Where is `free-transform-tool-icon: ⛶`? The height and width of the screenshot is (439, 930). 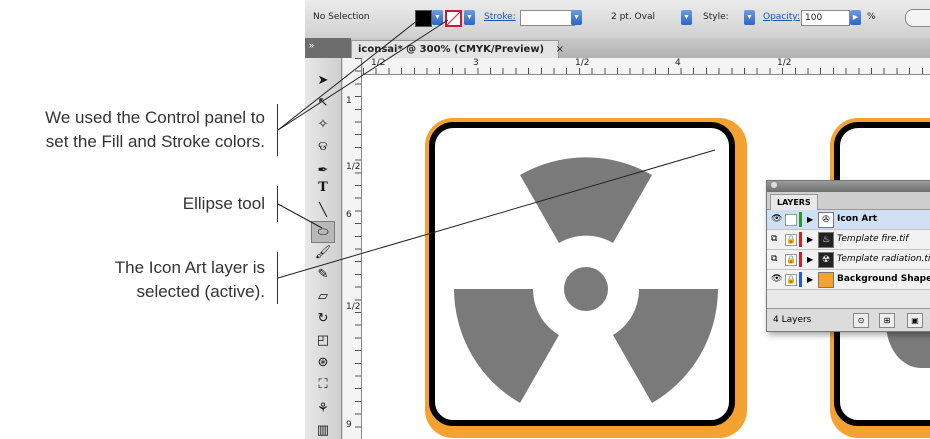
free-transform-tool-icon: ⛶ is located at coordinates (323, 384).